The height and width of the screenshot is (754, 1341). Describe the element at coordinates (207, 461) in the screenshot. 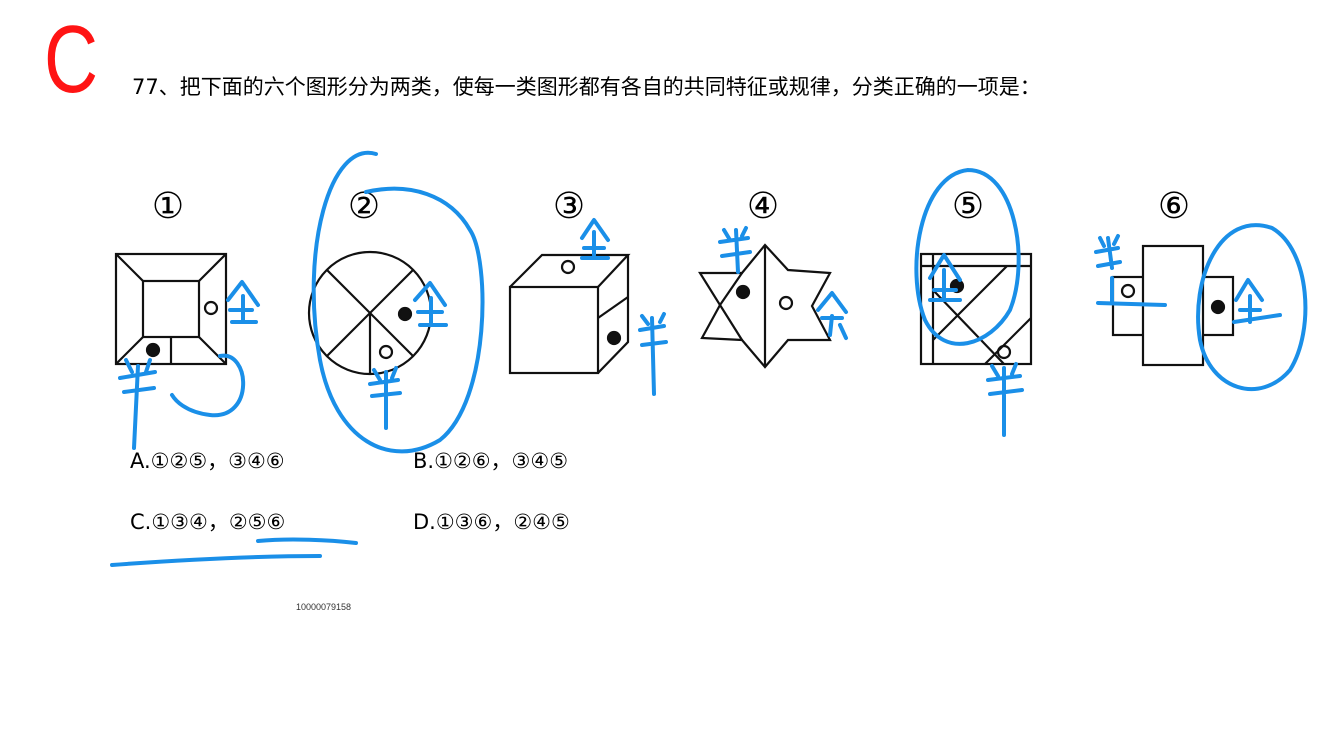

I see `option-a: A.①②⑤，③④⑥` at that location.